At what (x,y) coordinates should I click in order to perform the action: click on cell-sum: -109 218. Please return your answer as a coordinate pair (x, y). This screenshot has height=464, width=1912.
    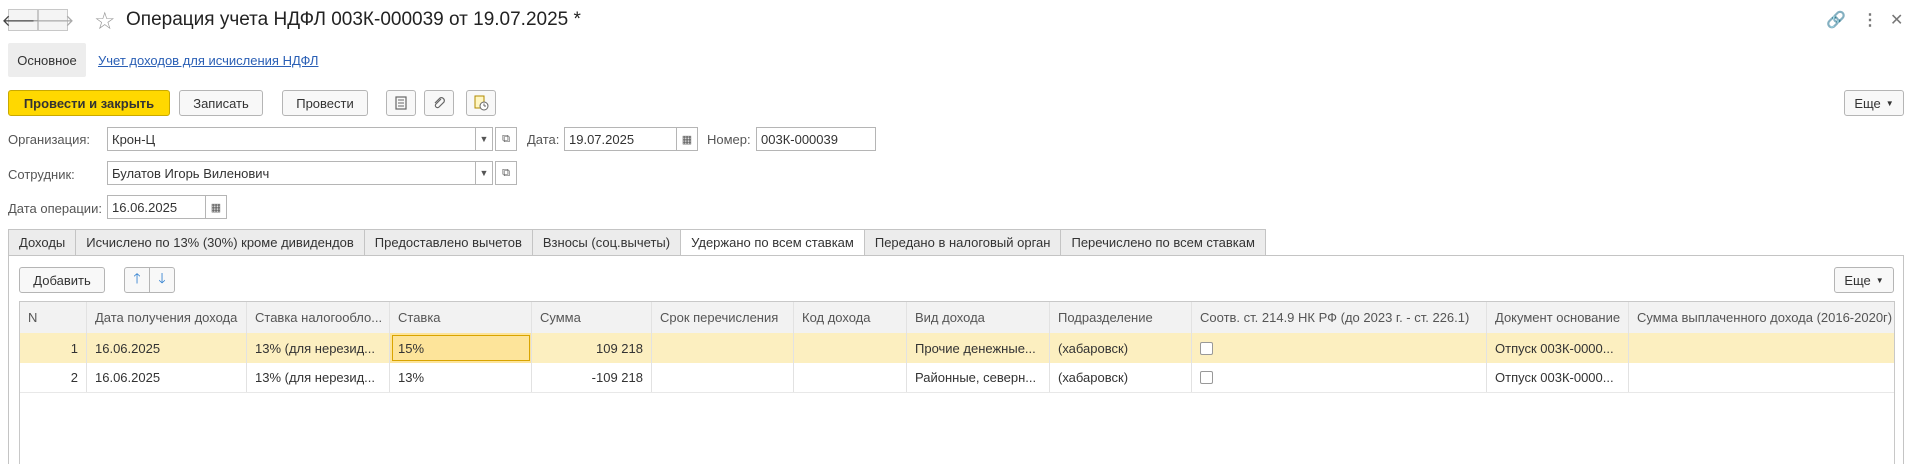
    Looking at the image, I should click on (592, 377).